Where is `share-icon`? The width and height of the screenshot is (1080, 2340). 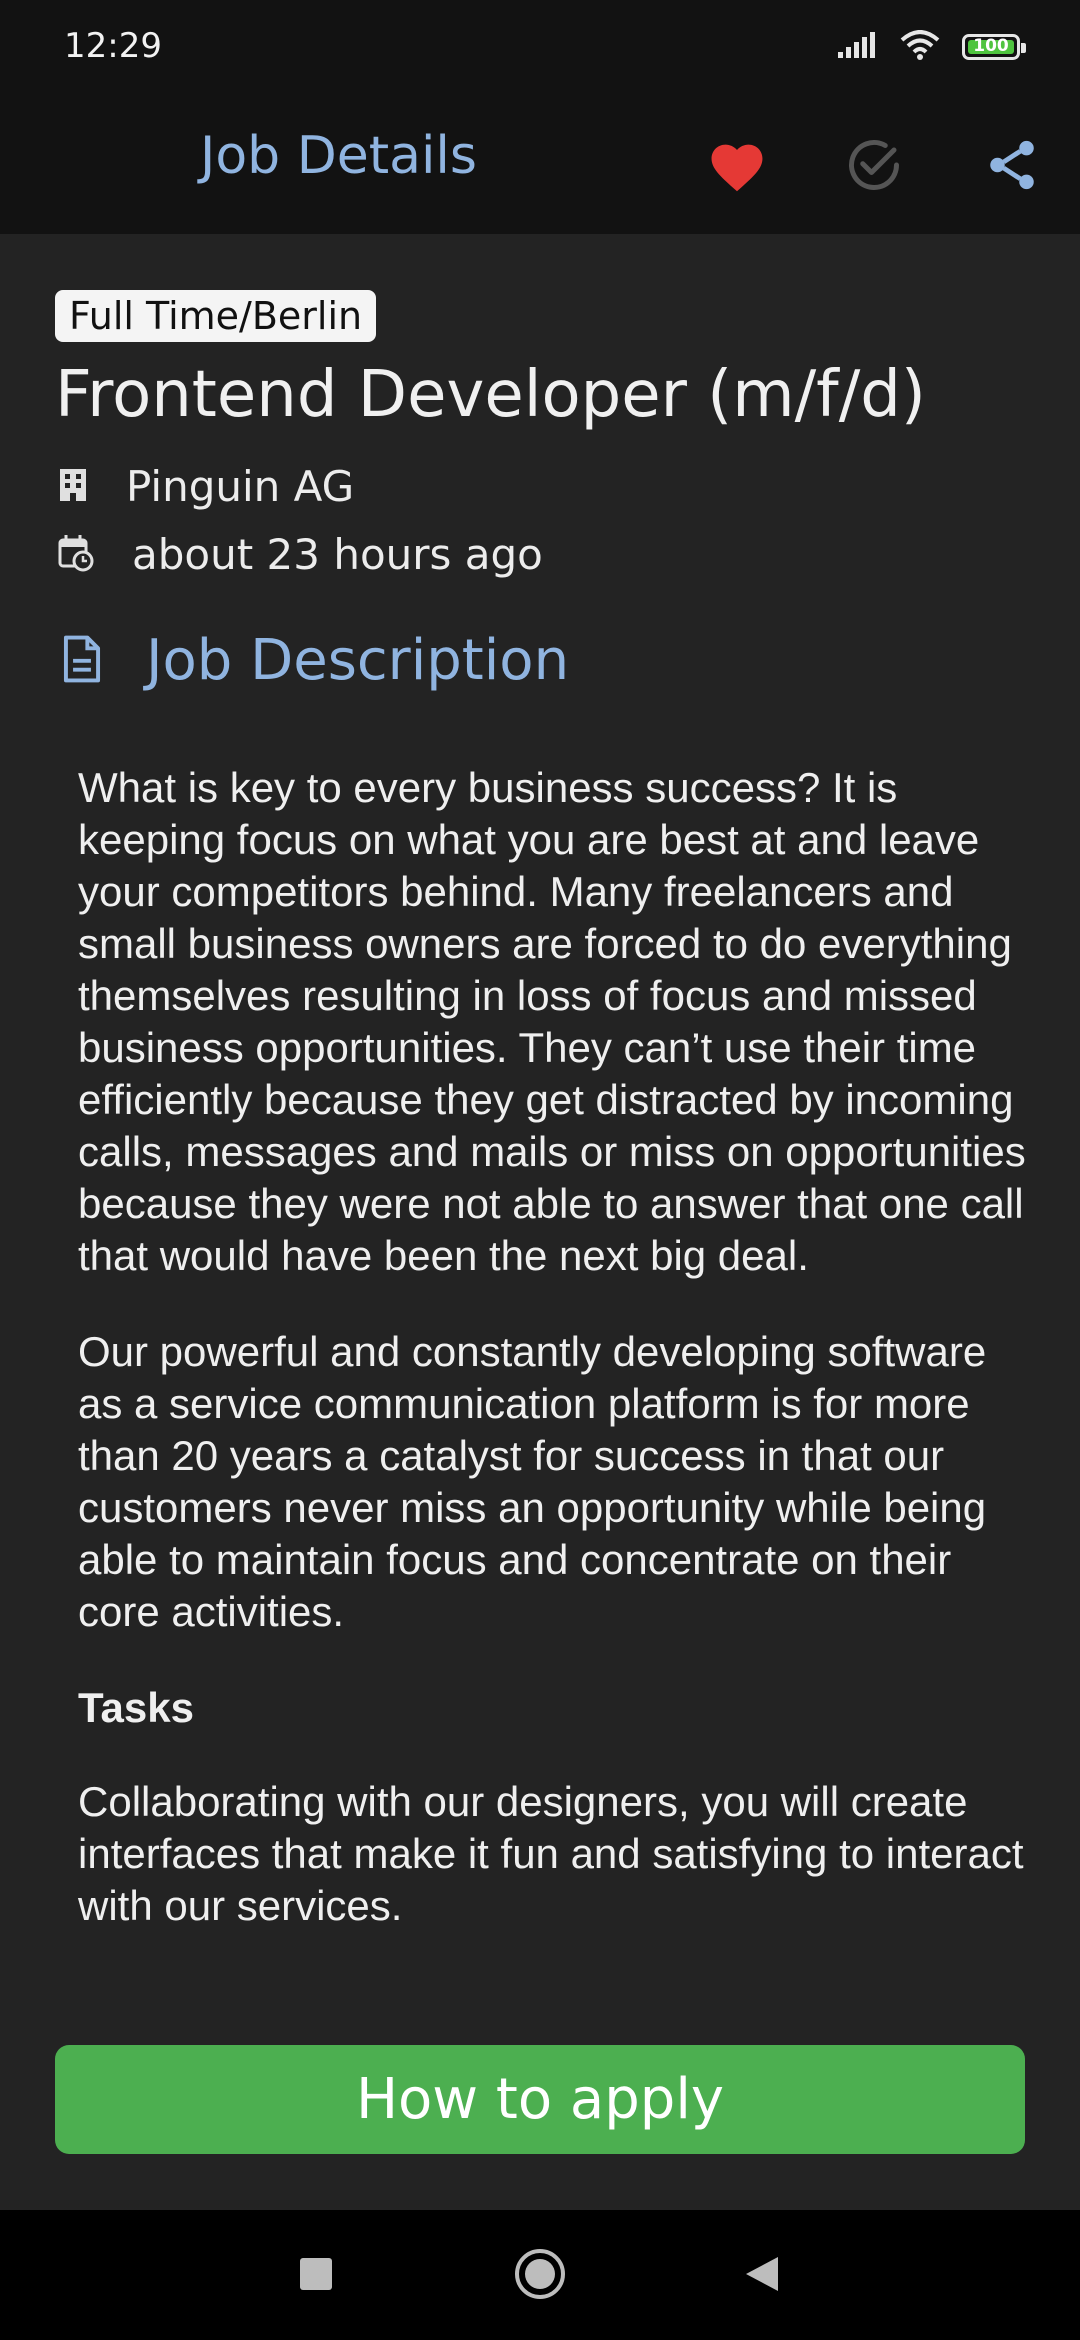 share-icon is located at coordinates (1012, 167).